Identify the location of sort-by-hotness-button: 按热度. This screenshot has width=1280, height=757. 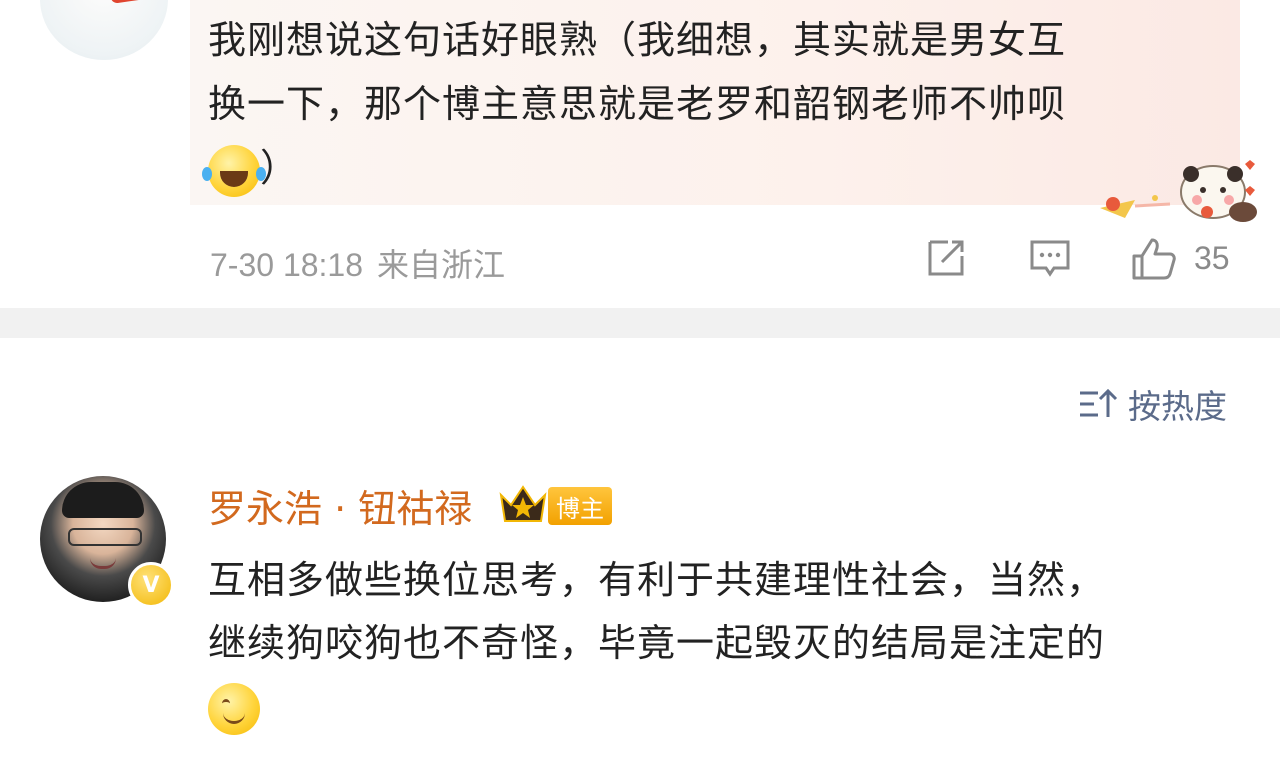
(1152, 404).